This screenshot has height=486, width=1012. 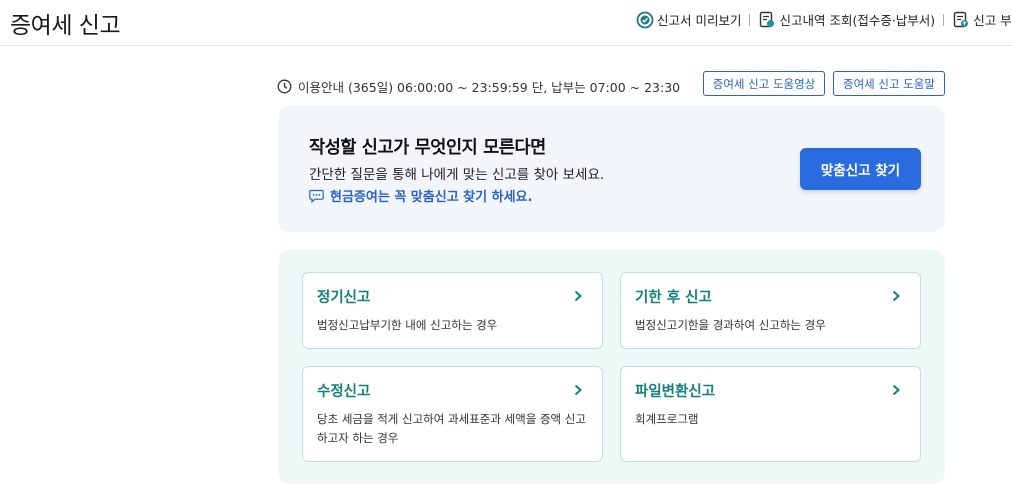 I want to click on card-title: 정기신고, so click(x=344, y=298).